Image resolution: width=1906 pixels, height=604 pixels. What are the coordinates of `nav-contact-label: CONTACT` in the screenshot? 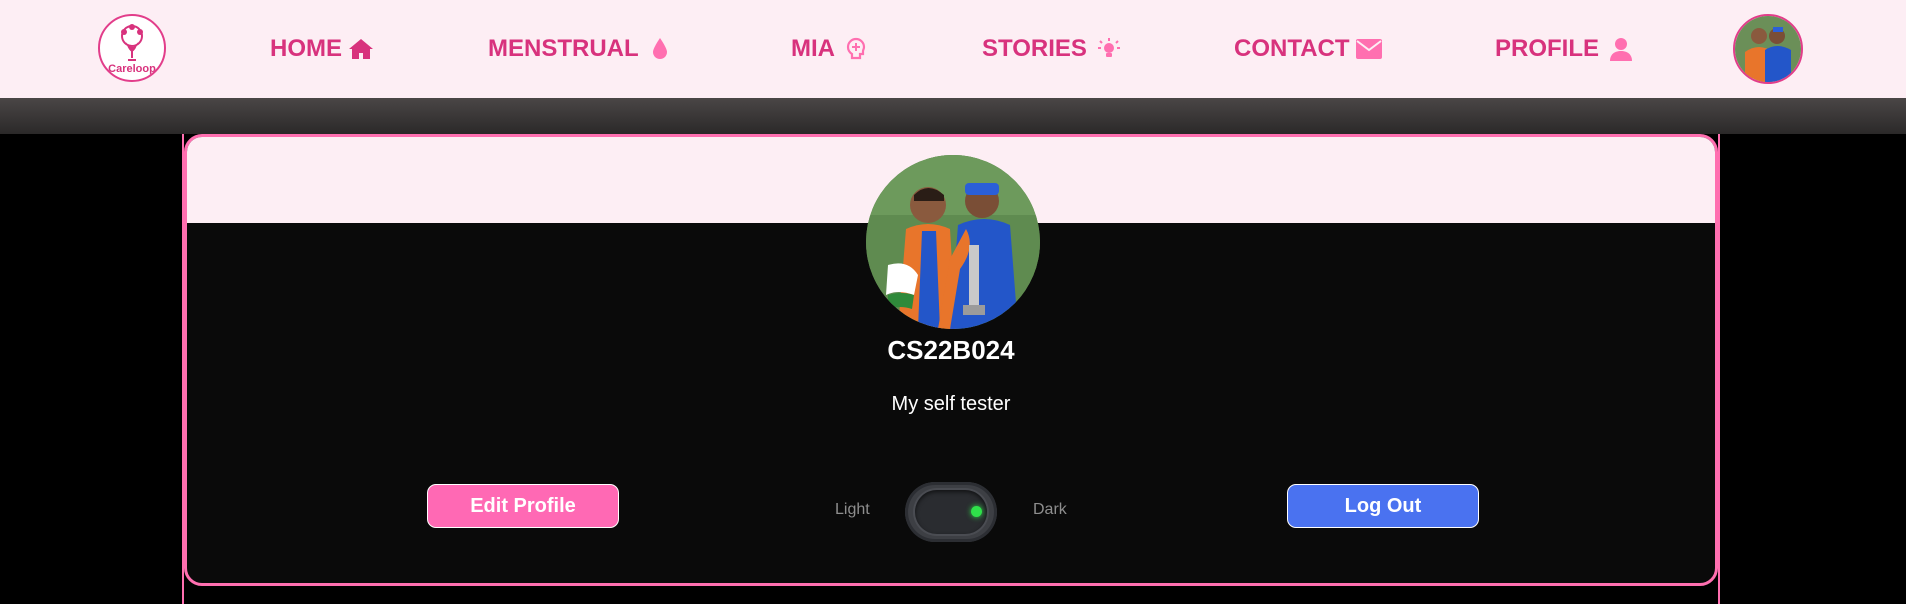 It's located at (1292, 48).